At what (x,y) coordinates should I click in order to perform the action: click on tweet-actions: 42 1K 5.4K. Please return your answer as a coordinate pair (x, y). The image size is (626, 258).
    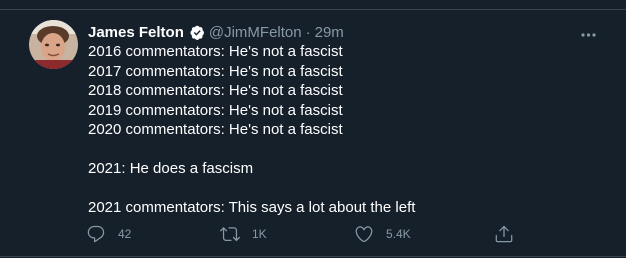
    Looking at the image, I should click on (301, 234).